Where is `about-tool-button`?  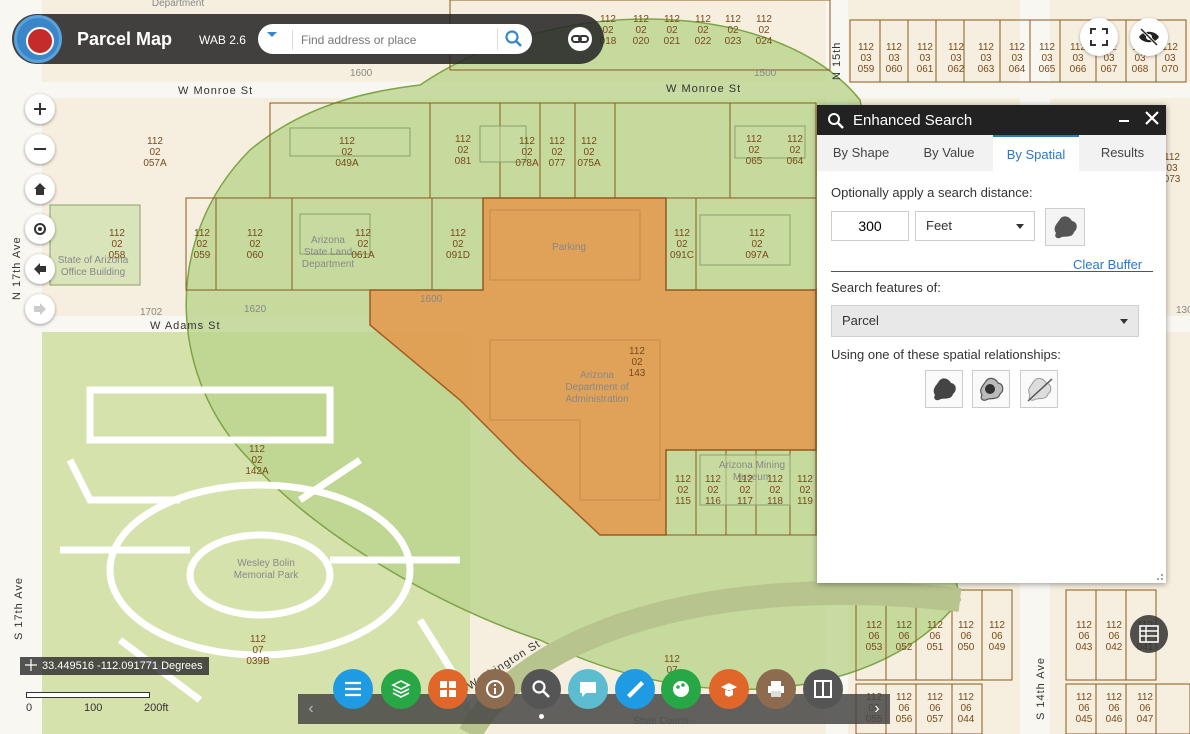 about-tool-button is located at coordinates (495, 689).